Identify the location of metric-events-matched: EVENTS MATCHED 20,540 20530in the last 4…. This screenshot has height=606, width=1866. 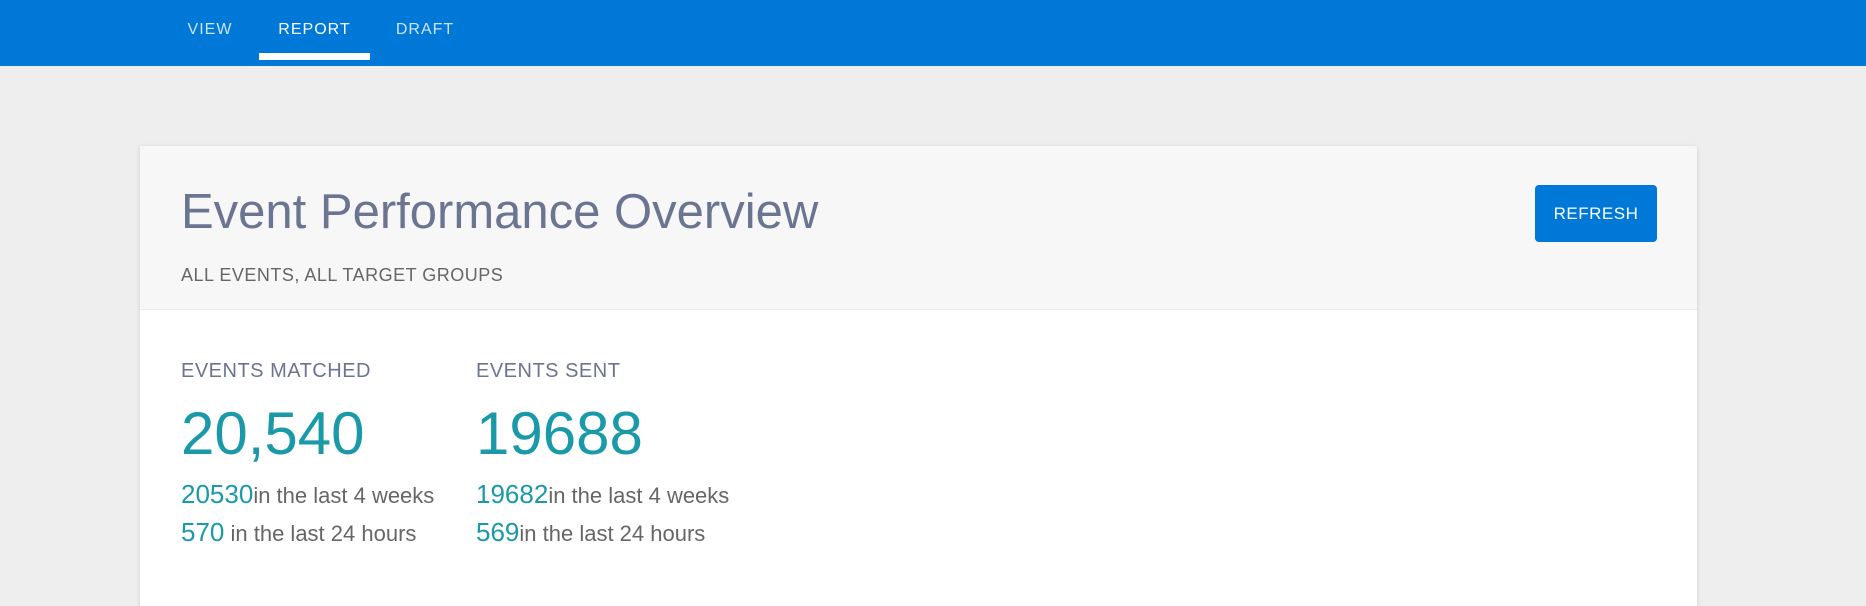
(307, 456).